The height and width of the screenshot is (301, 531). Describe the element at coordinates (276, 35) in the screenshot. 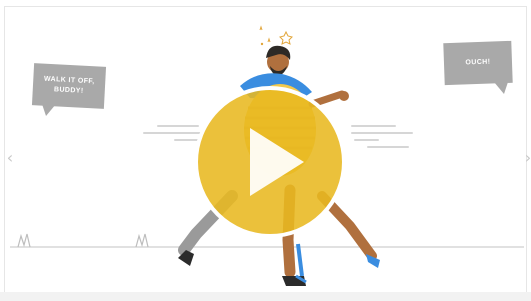

I see `dizzy-stars` at that location.